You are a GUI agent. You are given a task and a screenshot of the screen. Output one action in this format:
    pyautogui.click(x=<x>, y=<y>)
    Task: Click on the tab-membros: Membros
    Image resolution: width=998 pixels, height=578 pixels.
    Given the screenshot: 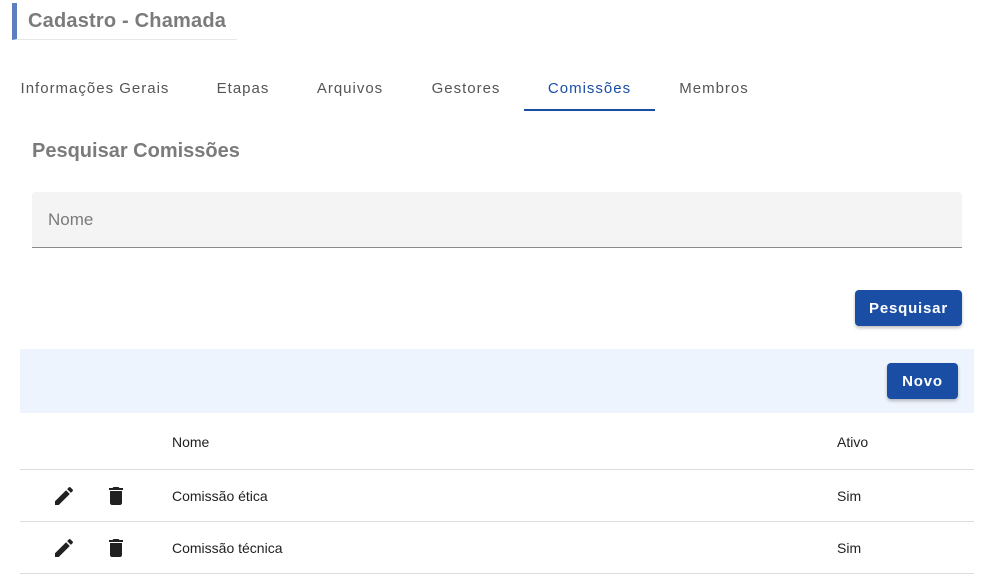 What is the action you would take?
    pyautogui.click(x=714, y=89)
    